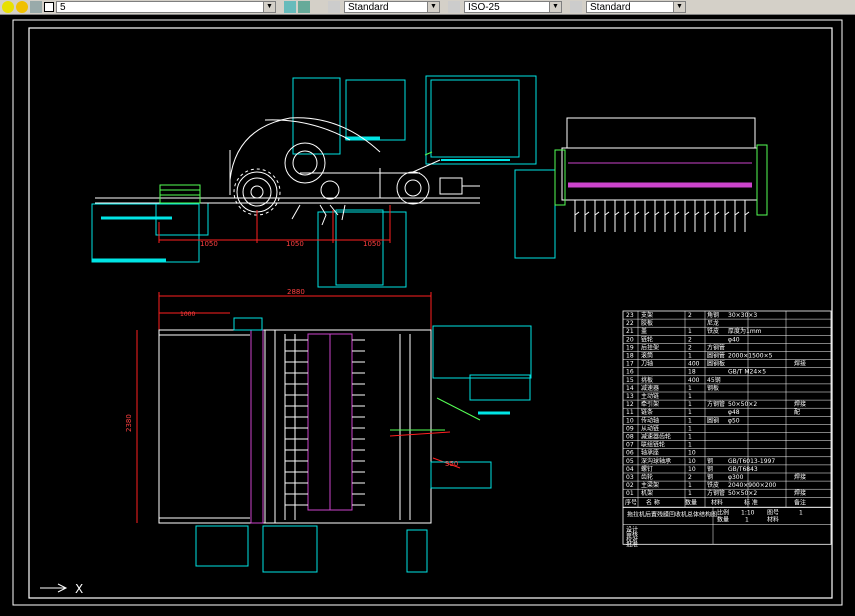 The width and height of the screenshot is (855, 616). Describe the element at coordinates (713, 323) in the screenshot. I see `bom-cell-material: 尼龙` at that location.